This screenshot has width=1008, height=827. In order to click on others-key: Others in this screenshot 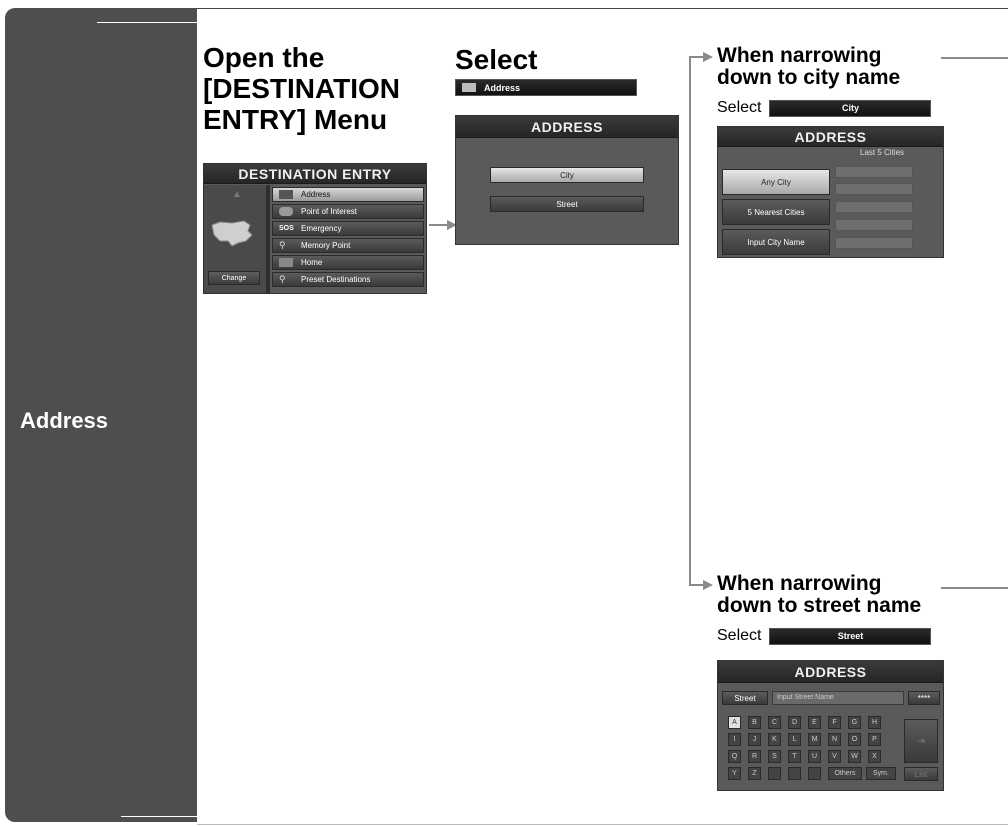, I will do `click(845, 773)`.